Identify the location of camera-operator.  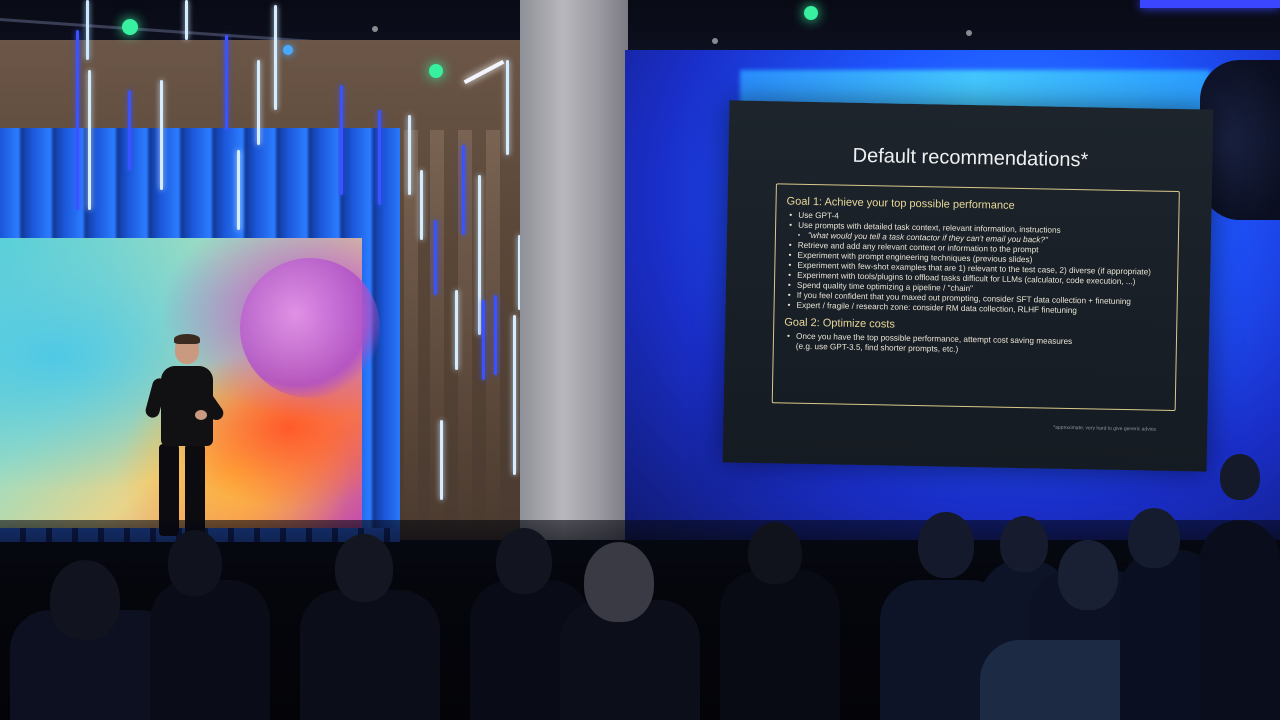
(1240, 620).